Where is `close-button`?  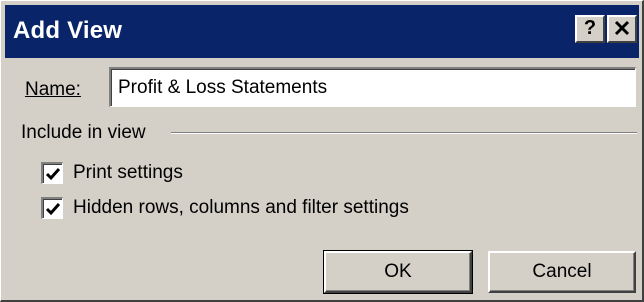
close-button is located at coordinates (622, 29).